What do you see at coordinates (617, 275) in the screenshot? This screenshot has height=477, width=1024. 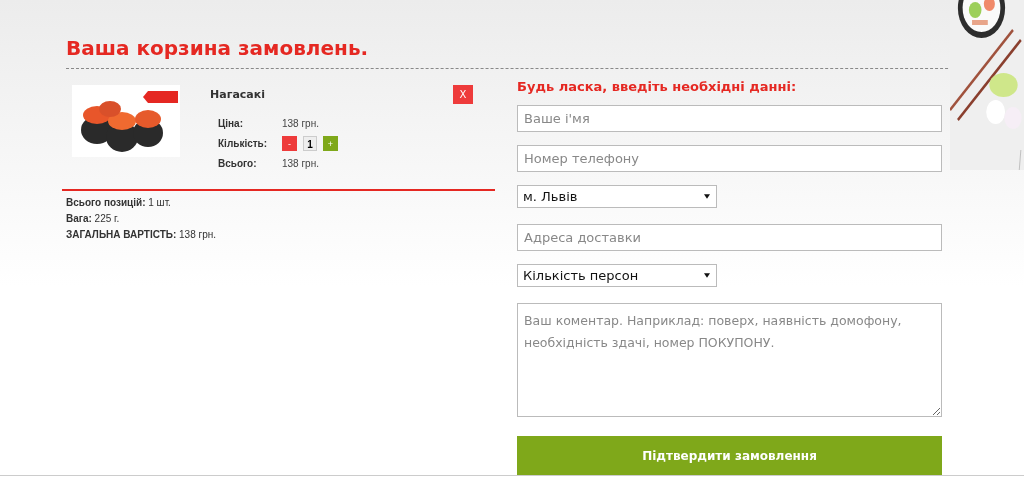 I see `dropdown: Кількість персон` at bounding box center [617, 275].